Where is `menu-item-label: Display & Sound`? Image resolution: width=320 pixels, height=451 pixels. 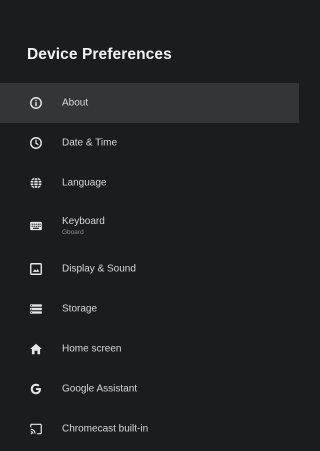
menu-item-label: Display & Sound is located at coordinates (99, 269).